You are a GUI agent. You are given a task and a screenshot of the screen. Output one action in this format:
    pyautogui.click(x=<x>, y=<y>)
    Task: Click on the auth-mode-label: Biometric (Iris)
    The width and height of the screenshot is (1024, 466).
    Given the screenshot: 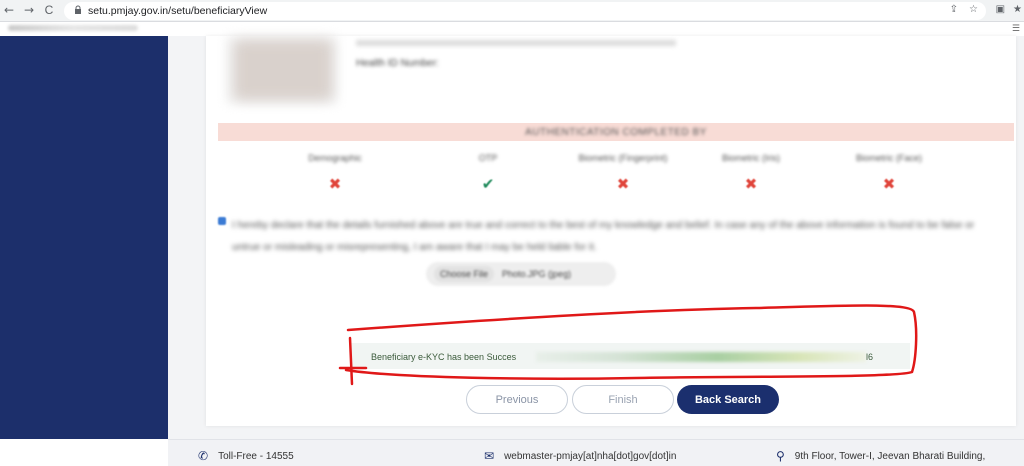 What is the action you would take?
    pyautogui.click(x=751, y=158)
    